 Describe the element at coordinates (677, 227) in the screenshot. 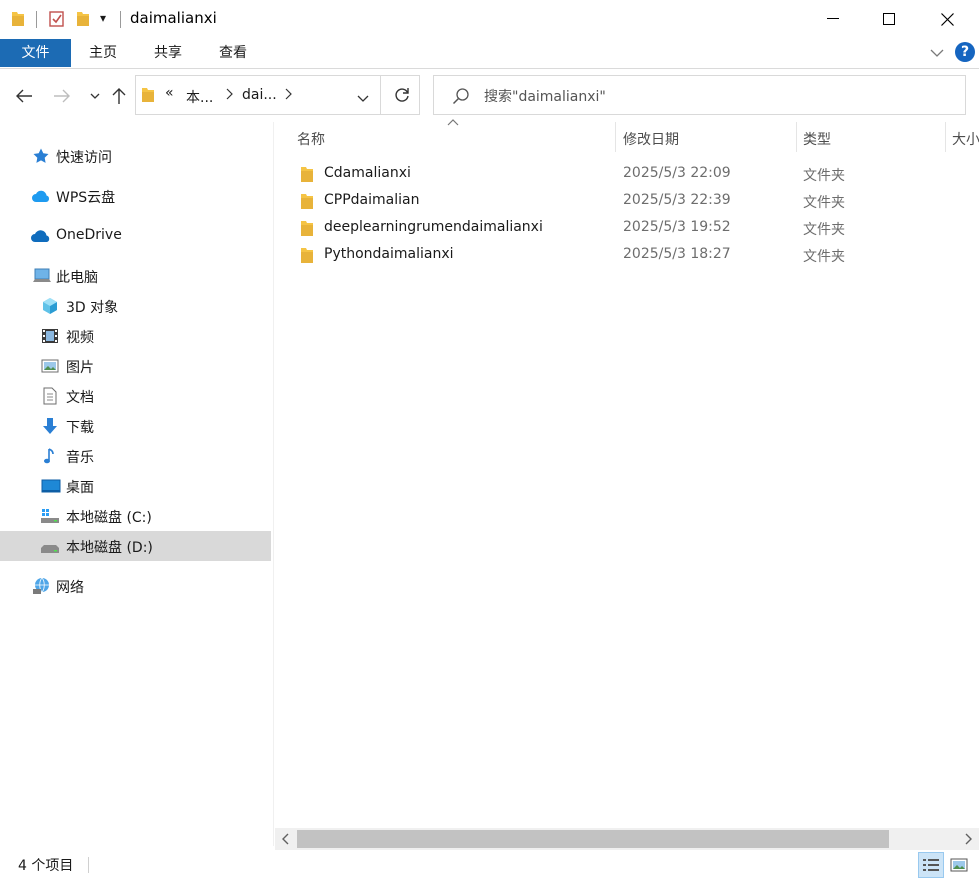

I see `file-modified-date: 2025/5/3 19:52` at that location.